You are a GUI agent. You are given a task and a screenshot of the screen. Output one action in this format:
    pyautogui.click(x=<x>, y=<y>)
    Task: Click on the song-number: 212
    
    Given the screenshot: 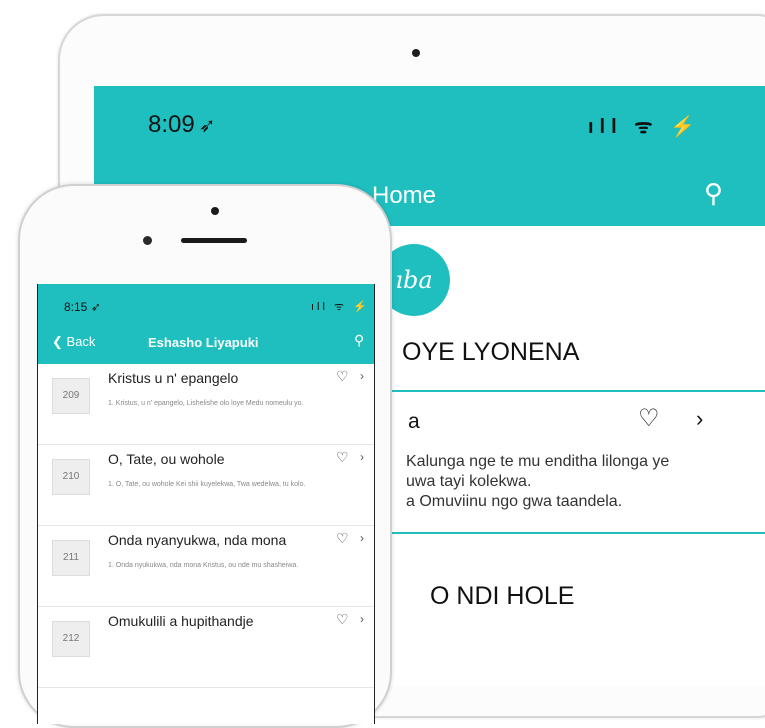 What is the action you would take?
    pyautogui.click(x=71, y=639)
    